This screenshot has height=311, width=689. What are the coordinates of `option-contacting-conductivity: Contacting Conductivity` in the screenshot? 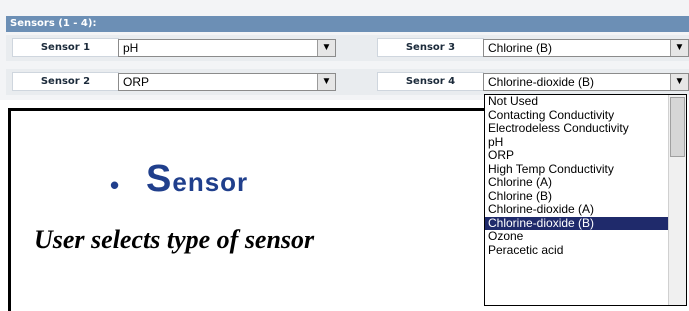 It's located at (585, 115).